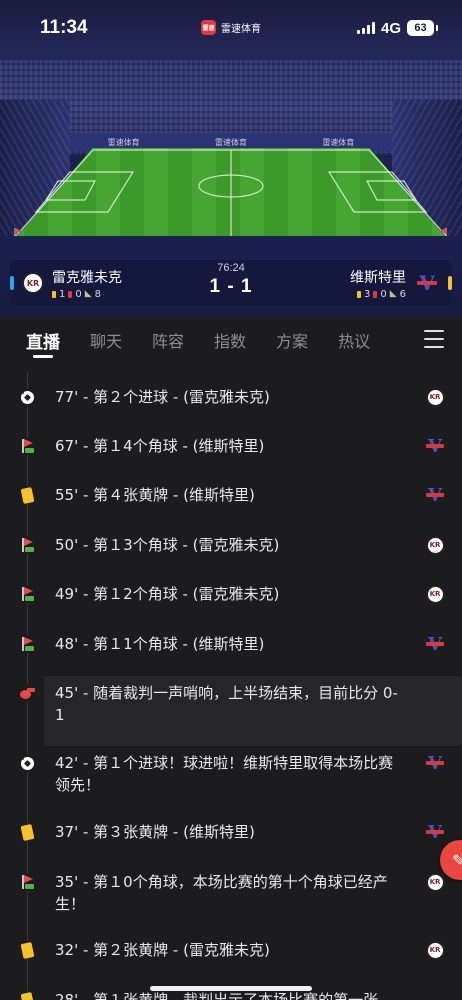 The height and width of the screenshot is (1000, 462). I want to click on match-clock: 76:24, so click(231, 268).